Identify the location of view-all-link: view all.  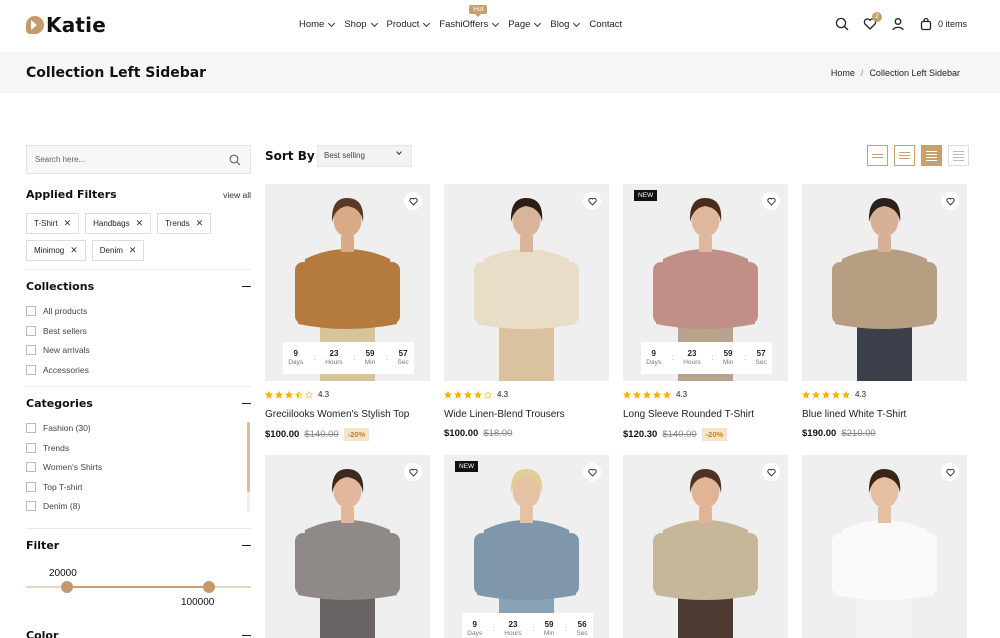
(237, 195).